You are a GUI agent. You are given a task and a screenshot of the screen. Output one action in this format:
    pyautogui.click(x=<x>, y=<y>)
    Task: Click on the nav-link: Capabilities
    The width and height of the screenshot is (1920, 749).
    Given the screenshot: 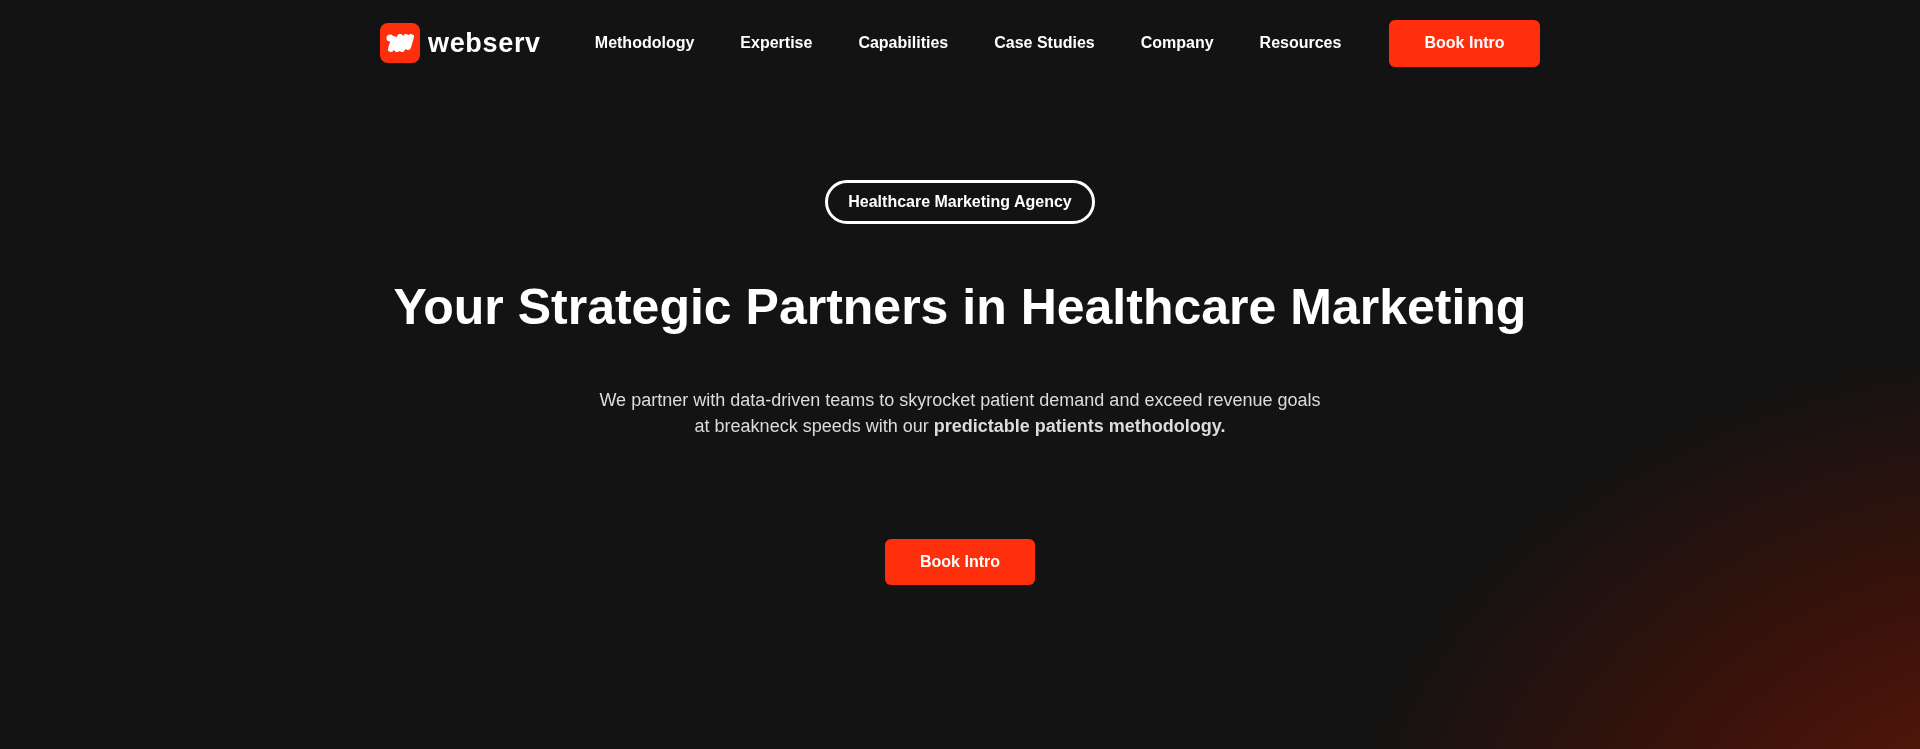 What is the action you would take?
    pyautogui.click(x=903, y=43)
    